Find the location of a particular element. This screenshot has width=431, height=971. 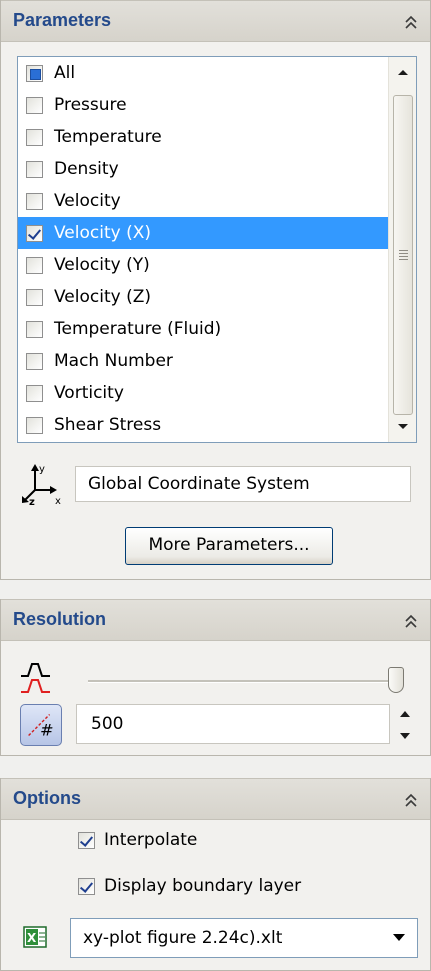

list-item: Density is located at coordinates (203, 169).